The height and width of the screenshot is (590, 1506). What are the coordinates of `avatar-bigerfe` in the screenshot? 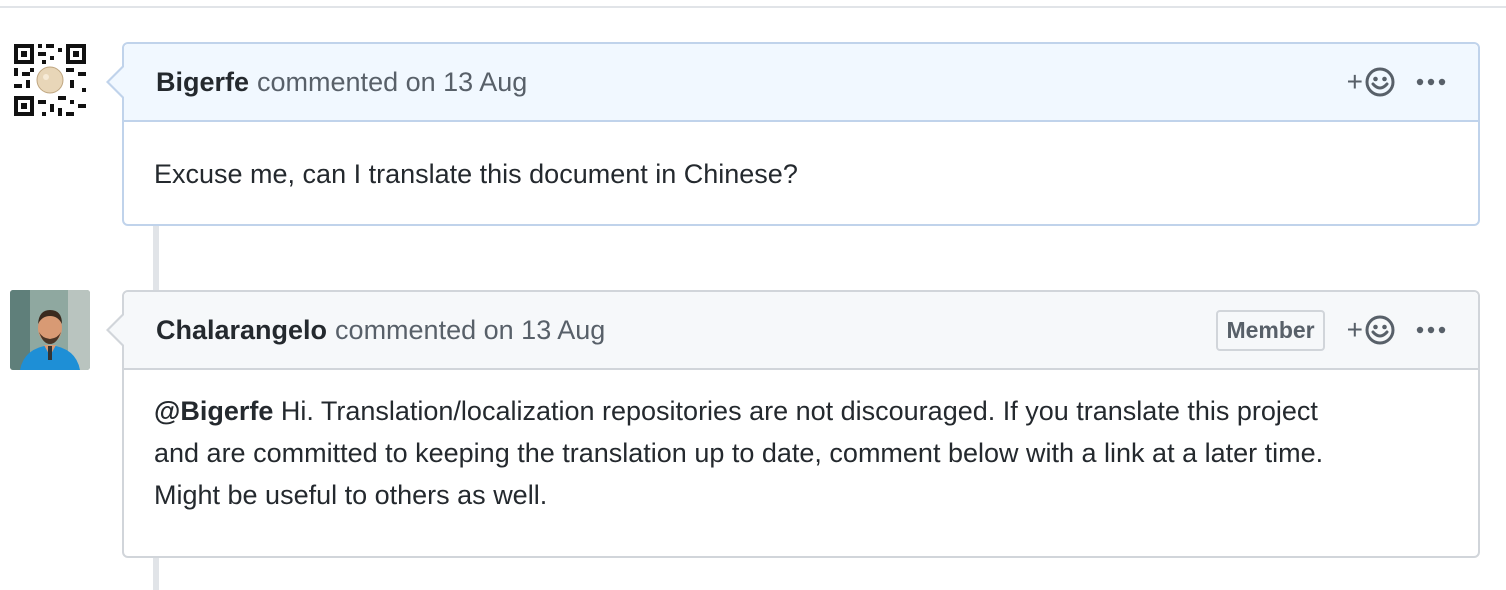 It's located at (50, 80).